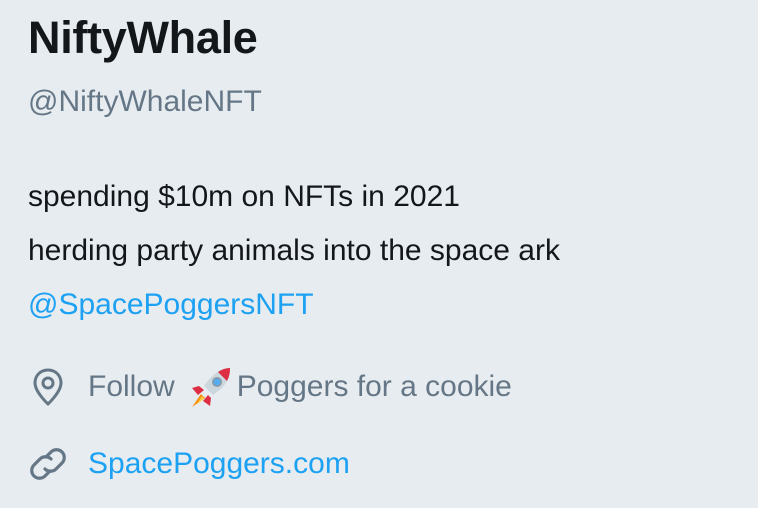 This screenshot has width=758, height=508. What do you see at coordinates (374, 386) in the screenshot?
I see `location-text-after: Poggers for a cookie` at bounding box center [374, 386].